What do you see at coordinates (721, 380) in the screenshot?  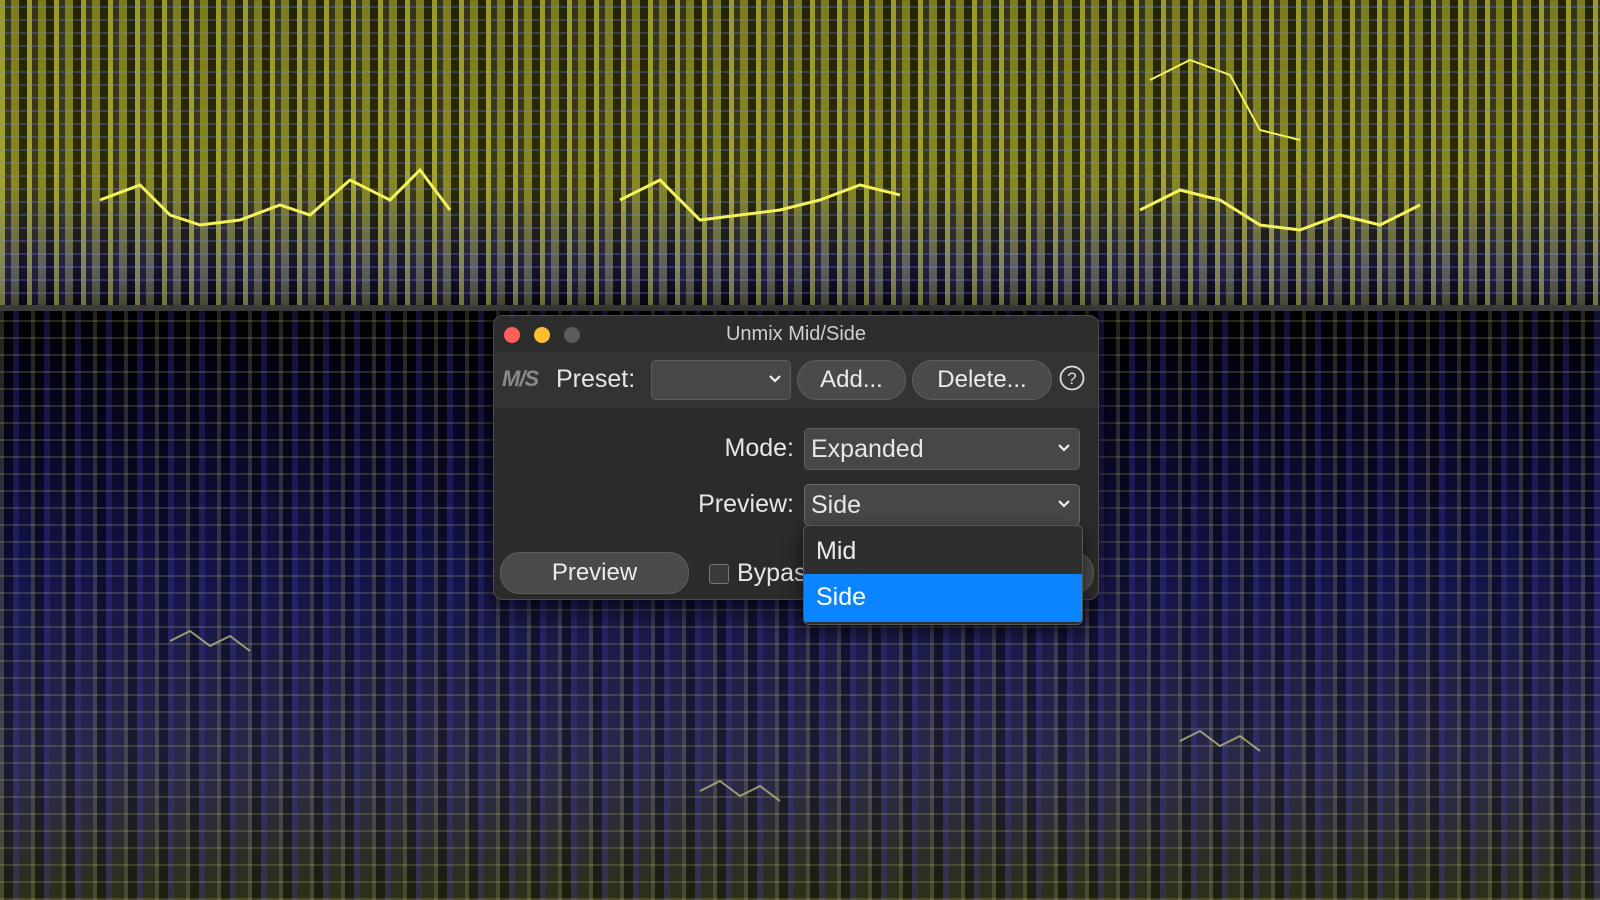 I see `preset-dropdown` at bounding box center [721, 380].